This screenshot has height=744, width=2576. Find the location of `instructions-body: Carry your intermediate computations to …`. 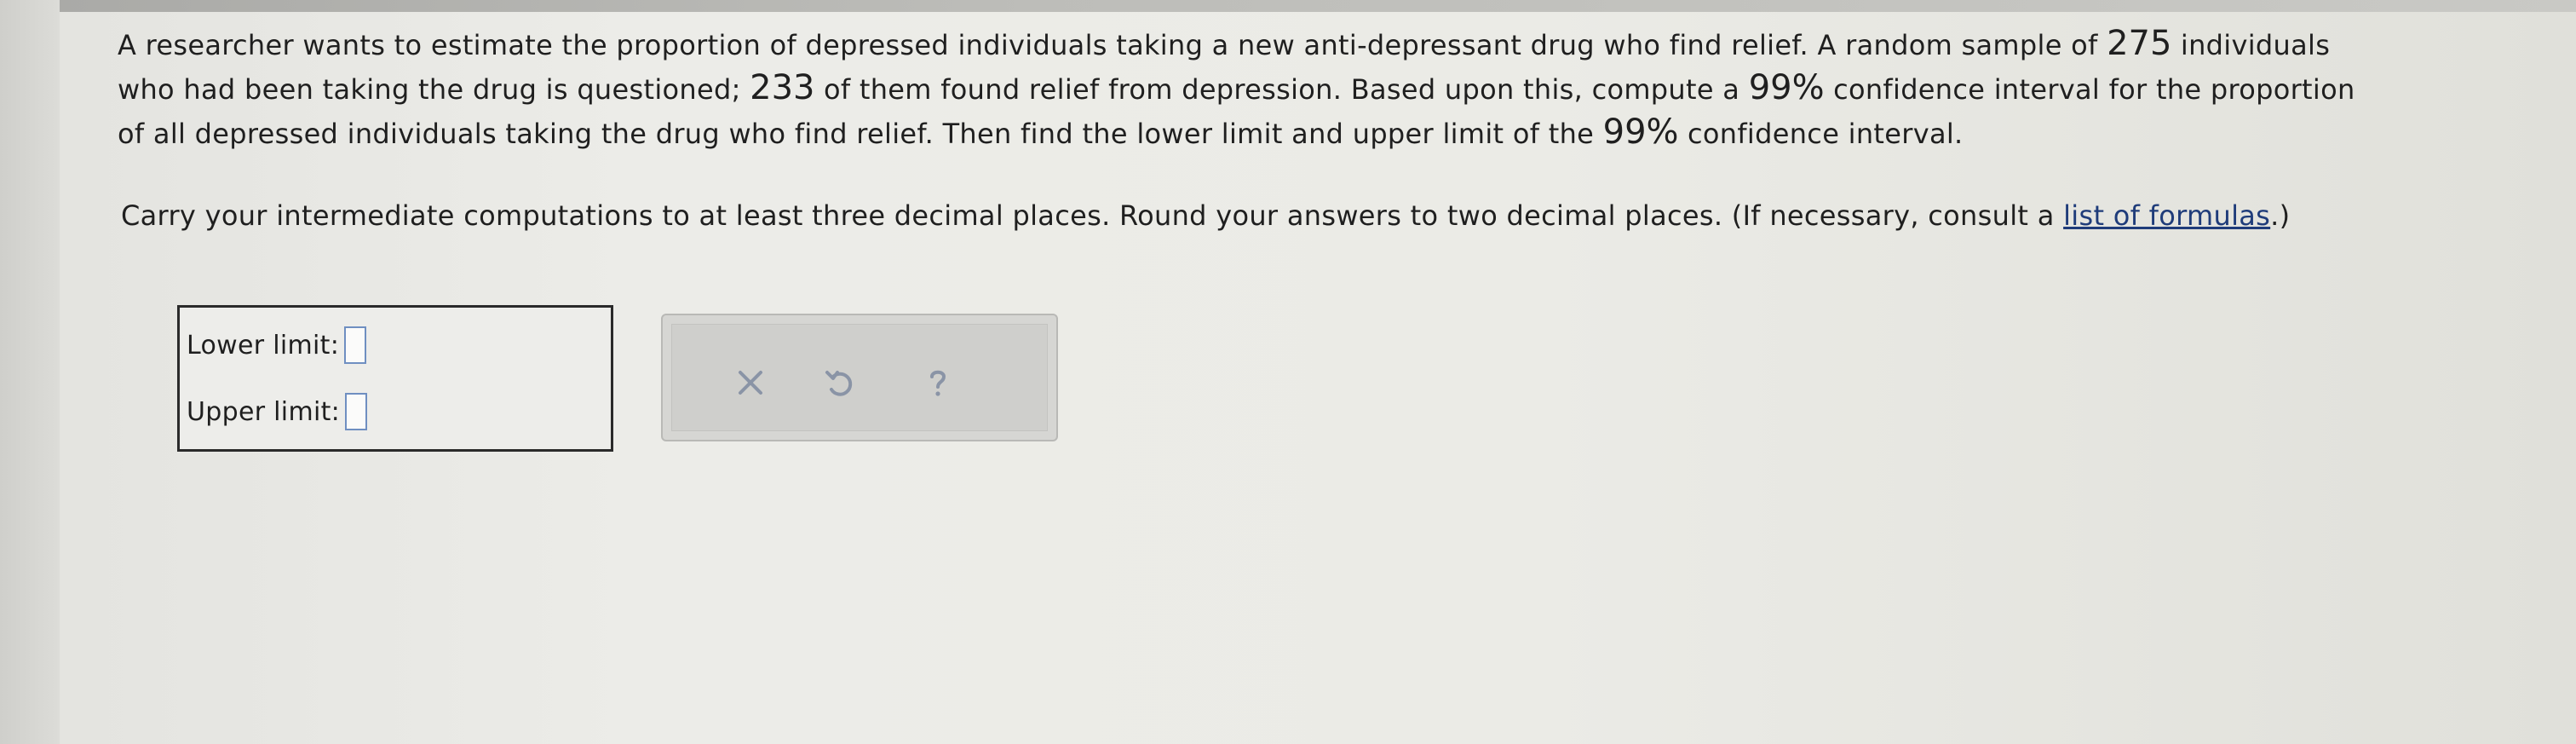

instructions-body: Carry your intermediate computations to … is located at coordinates (1093, 215).